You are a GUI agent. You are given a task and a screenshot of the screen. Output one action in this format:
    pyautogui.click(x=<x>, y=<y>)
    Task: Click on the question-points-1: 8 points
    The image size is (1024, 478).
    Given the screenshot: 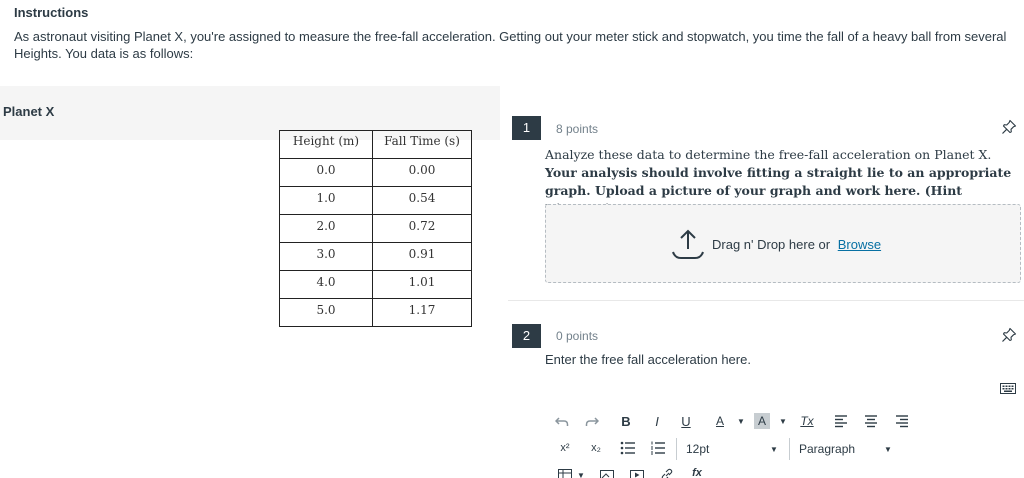 What is the action you would take?
    pyautogui.click(x=577, y=129)
    